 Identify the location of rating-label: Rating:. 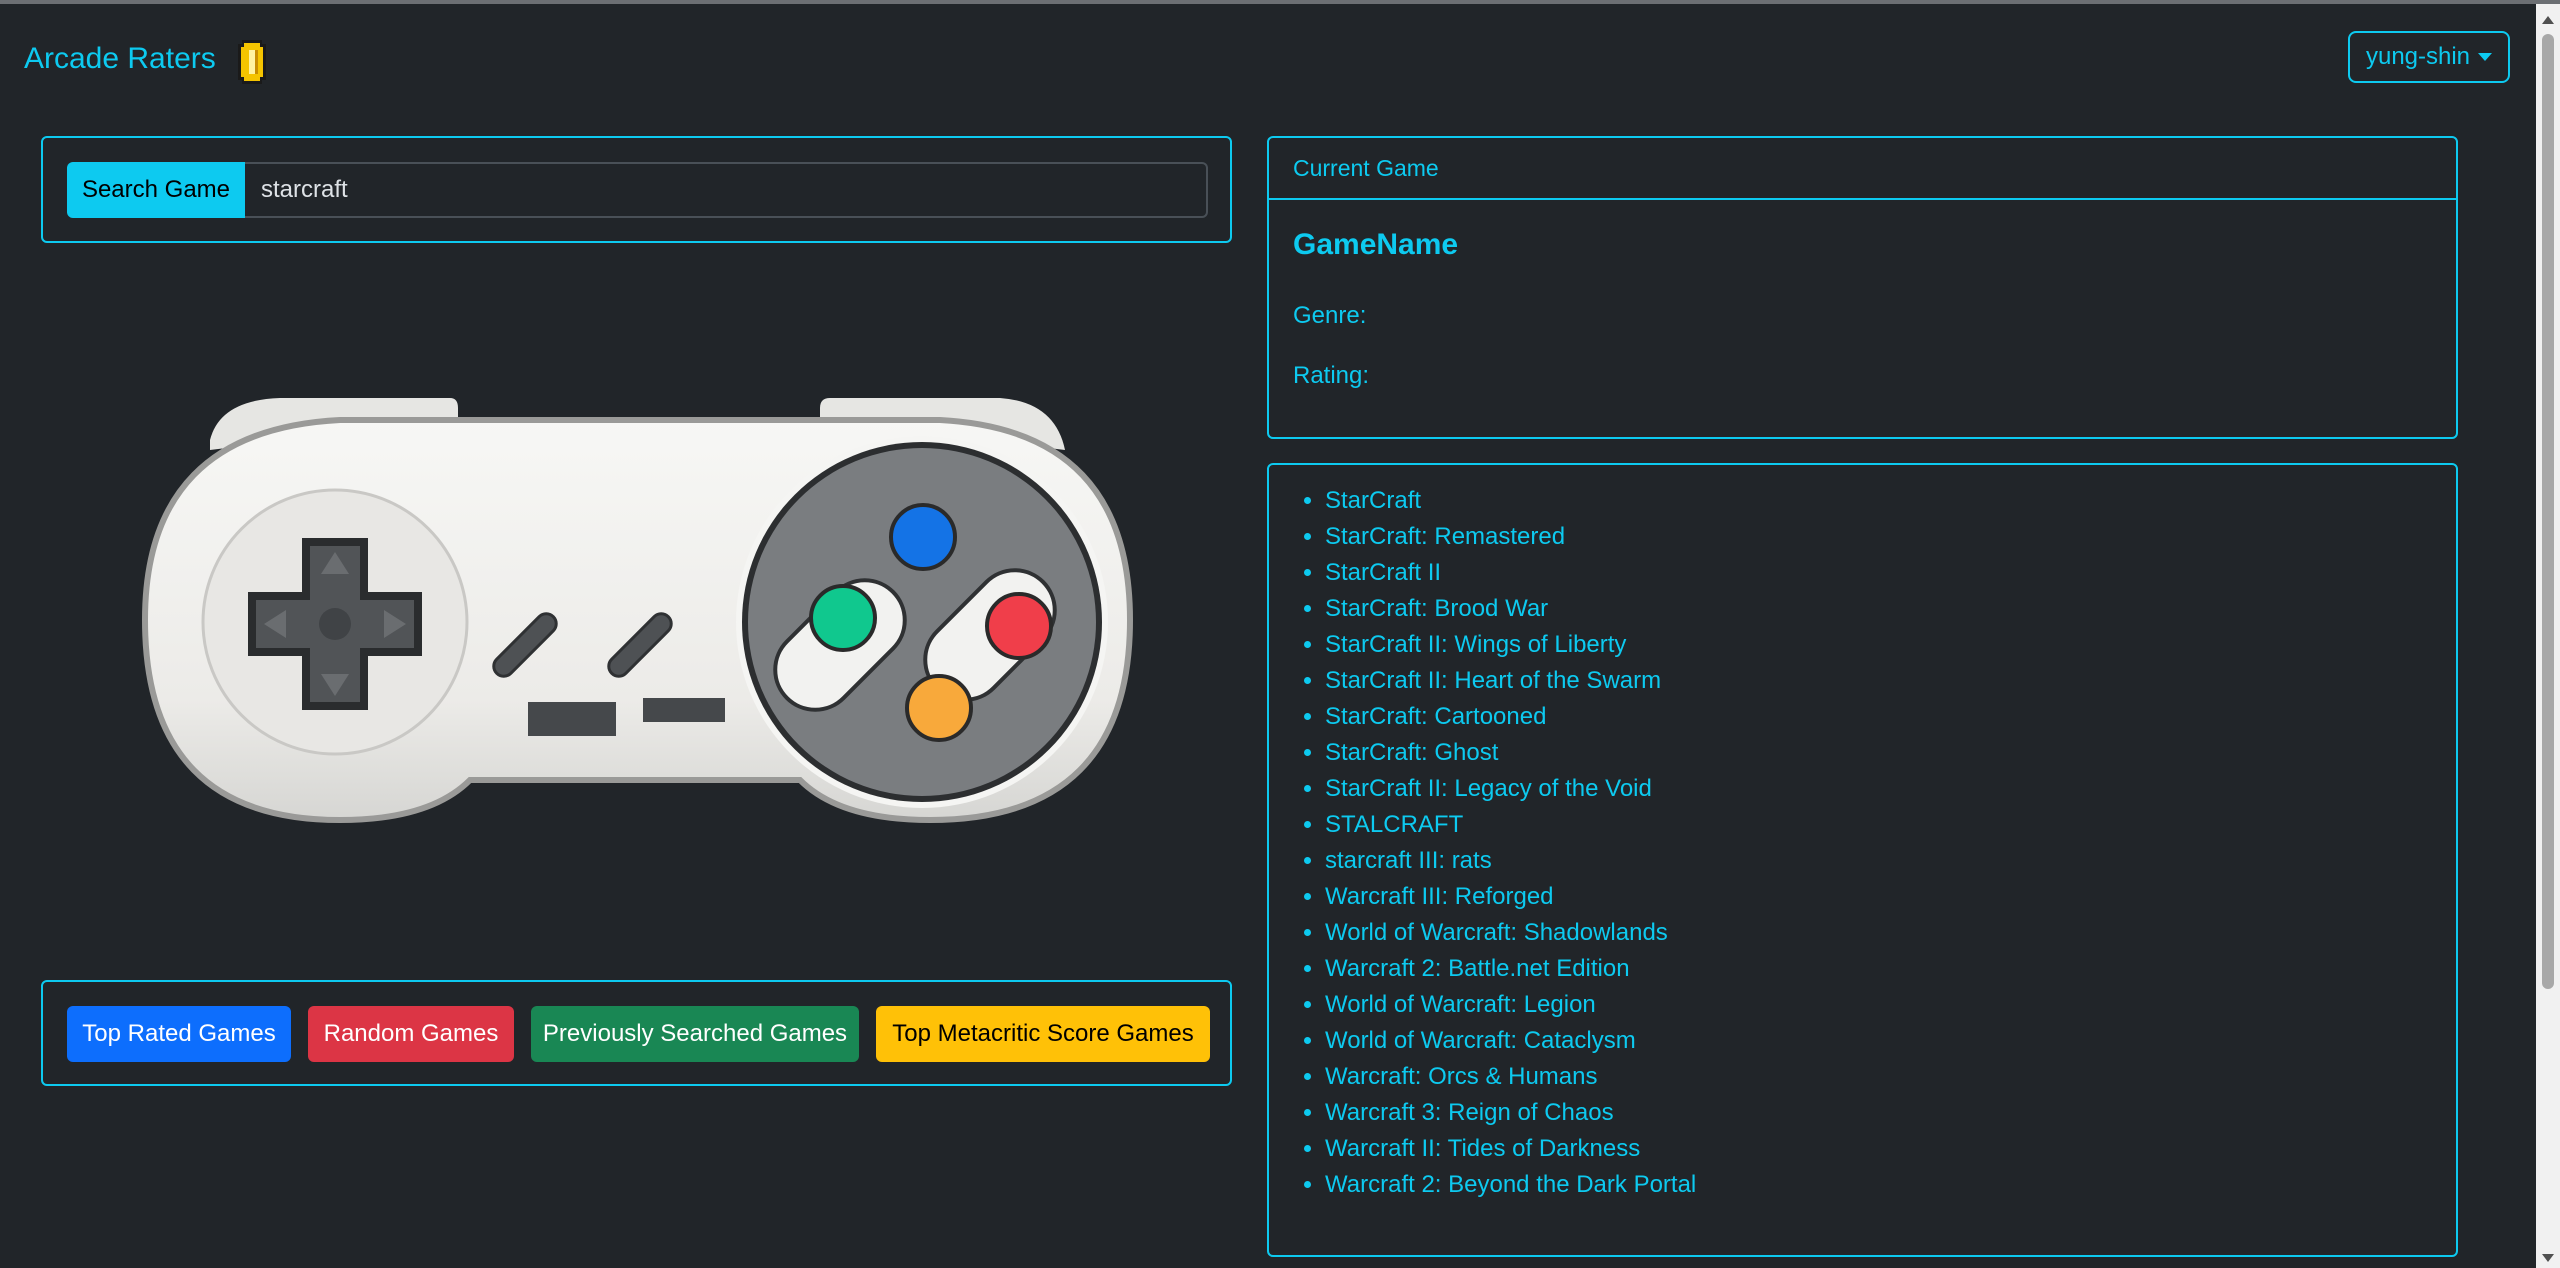
(1331, 375).